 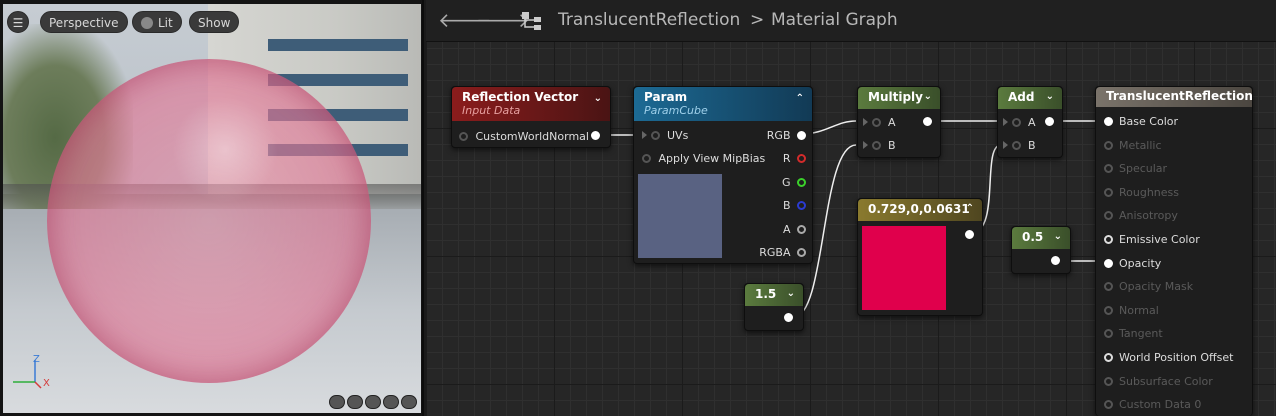 I want to click on result-input-row: Opacity, so click(x=1132, y=263).